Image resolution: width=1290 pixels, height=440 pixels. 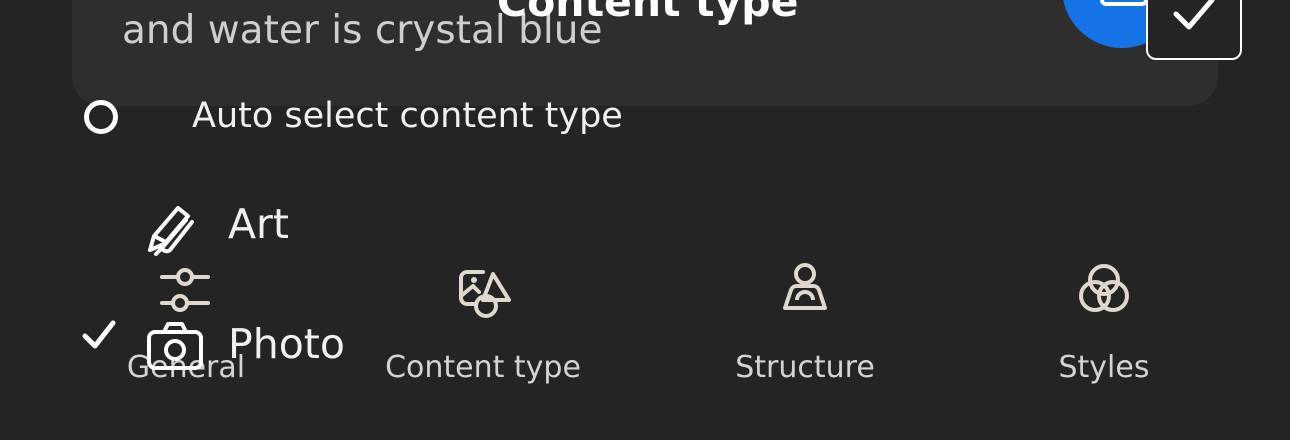 I want to click on camera-icon, so click(x=175, y=346).